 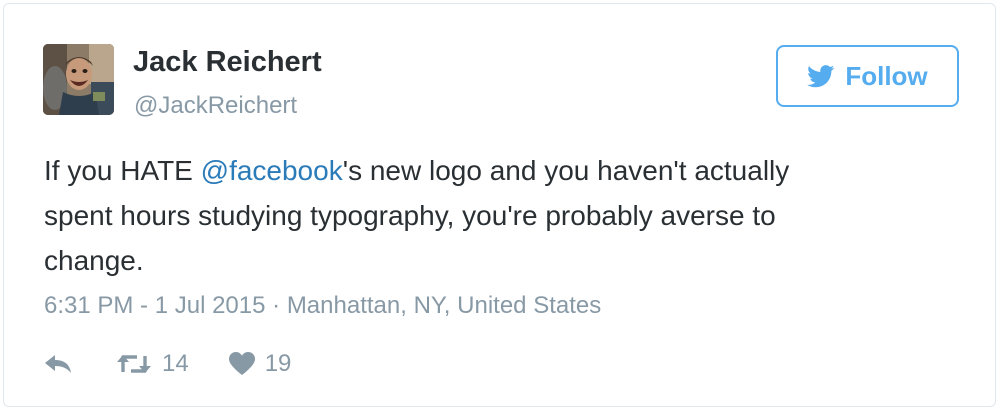 I want to click on retweet-button: 14, so click(x=152, y=364).